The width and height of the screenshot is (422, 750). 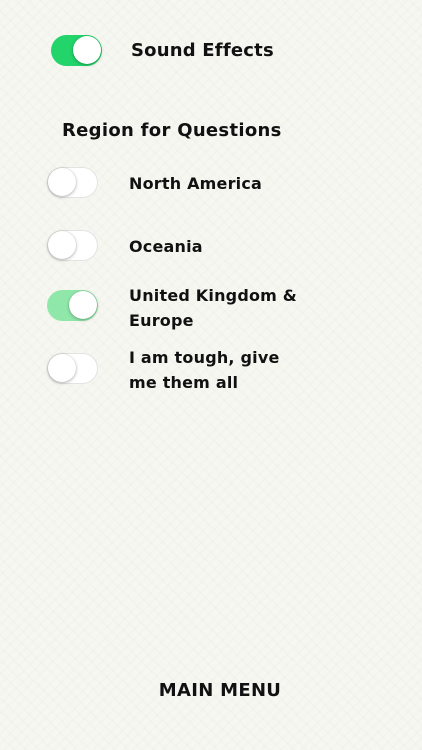 What do you see at coordinates (172, 130) in the screenshot?
I see `region-heading: Region for Questions` at bounding box center [172, 130].